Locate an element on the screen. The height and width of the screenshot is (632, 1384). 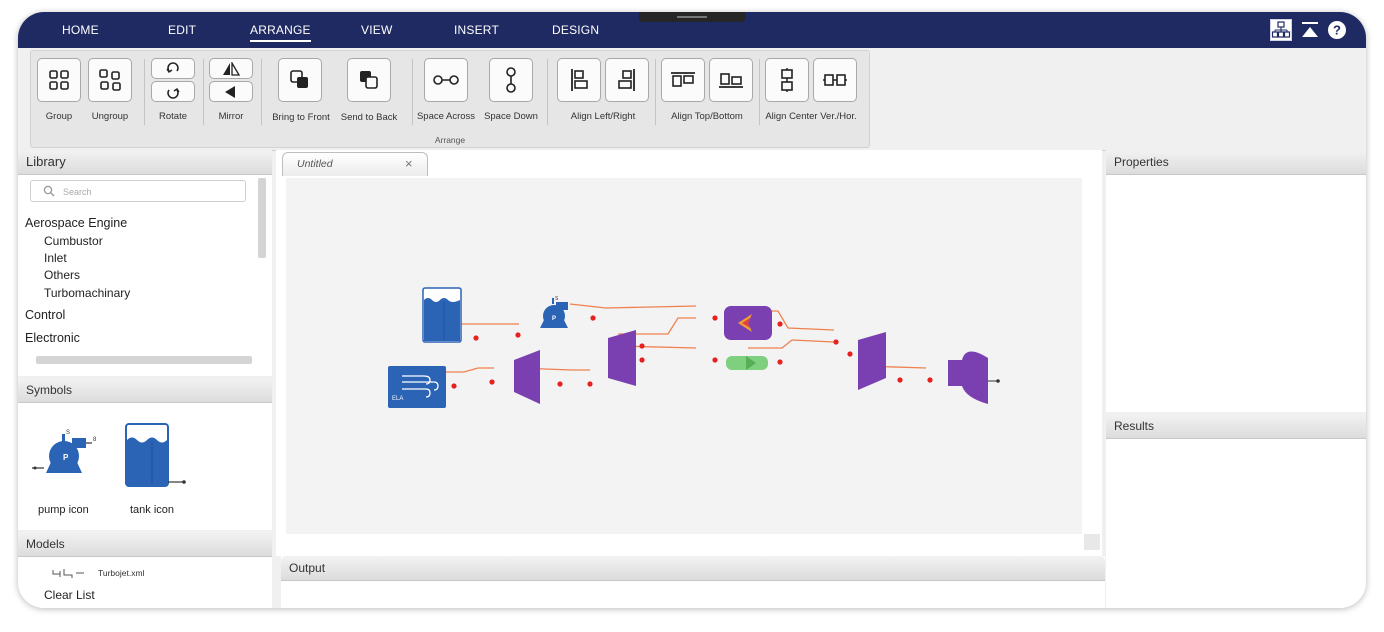
group-button is located at coordinates (59, 80).